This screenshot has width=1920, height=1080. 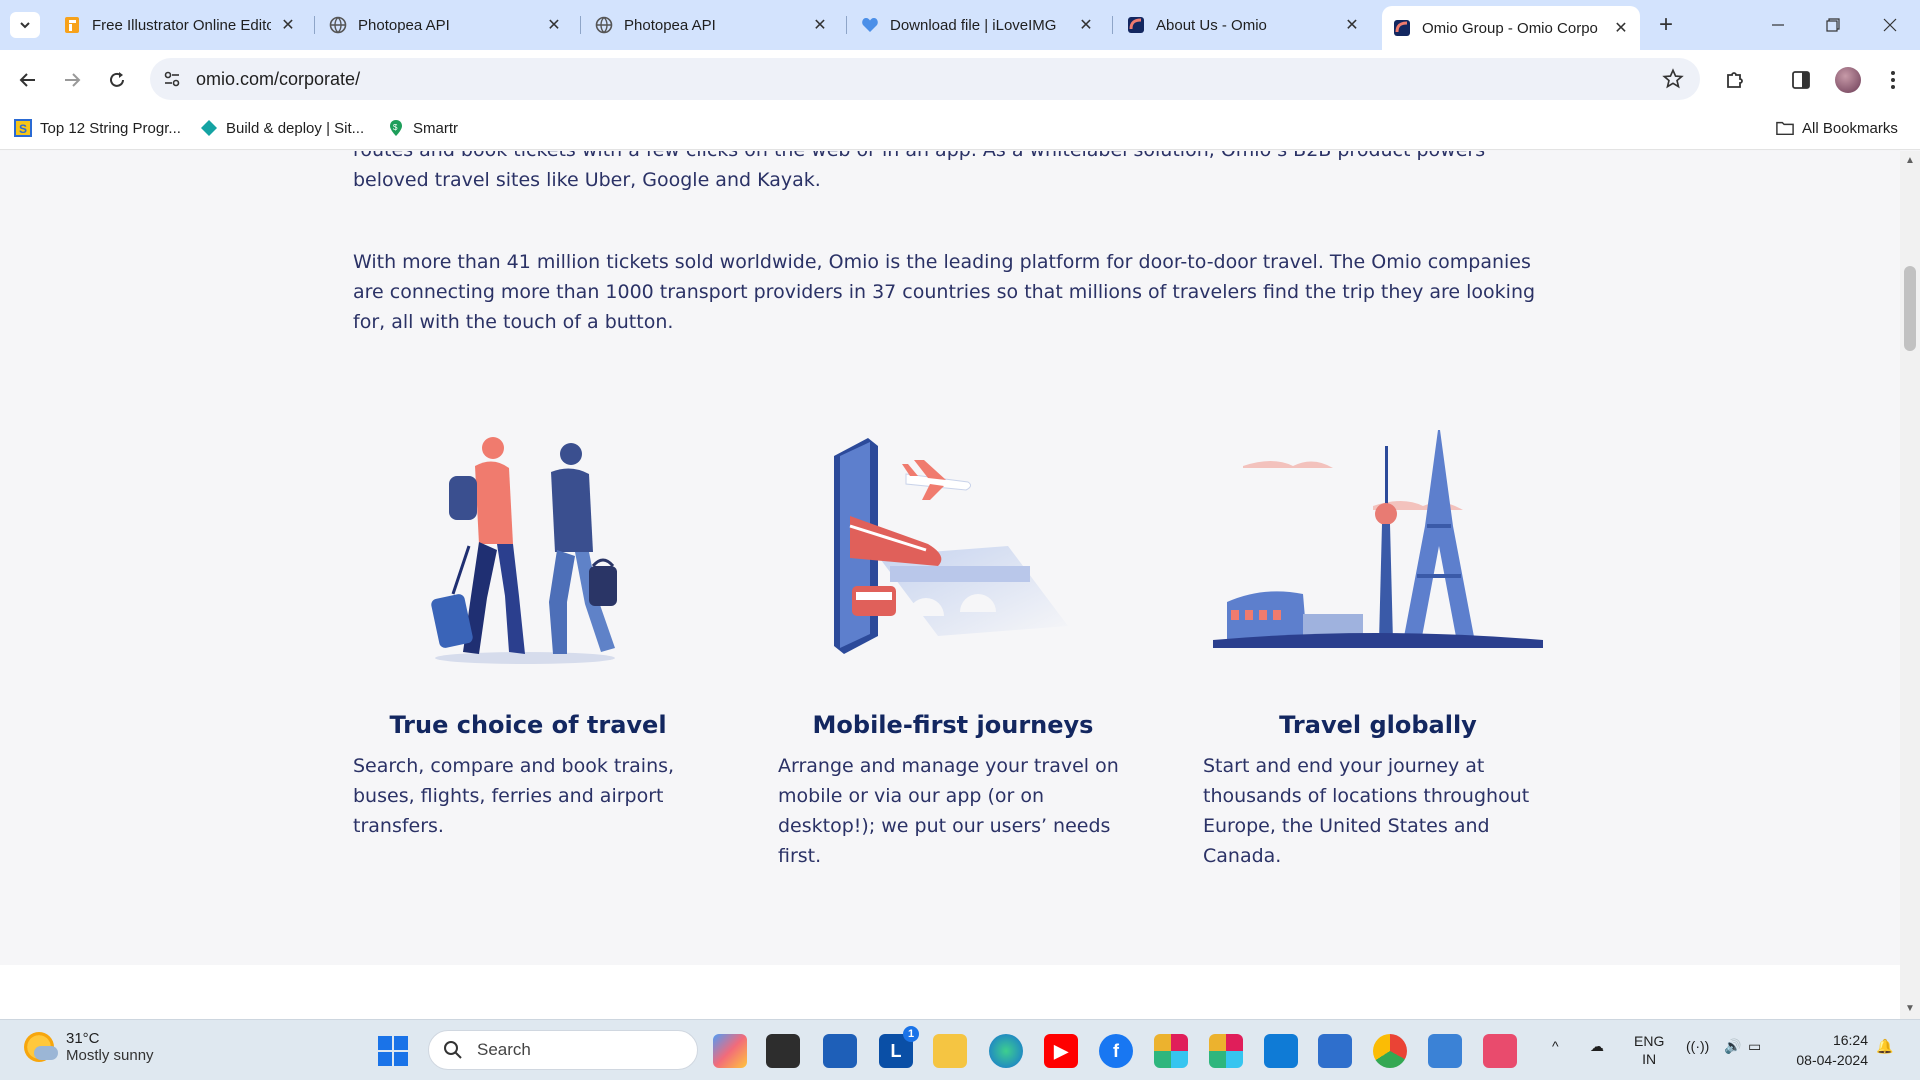 I want to click on notification-badge: 1, so click(x=911, y=1034).